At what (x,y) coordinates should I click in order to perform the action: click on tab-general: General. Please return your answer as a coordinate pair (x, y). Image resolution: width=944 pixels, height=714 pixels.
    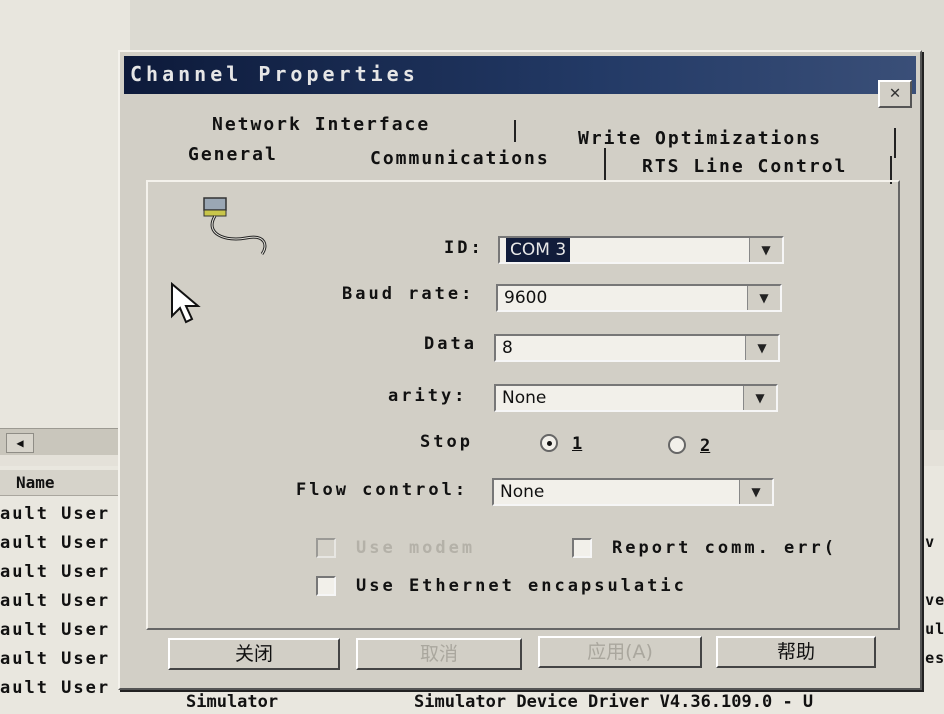
    Looking at the image, I should click on (233, 154).